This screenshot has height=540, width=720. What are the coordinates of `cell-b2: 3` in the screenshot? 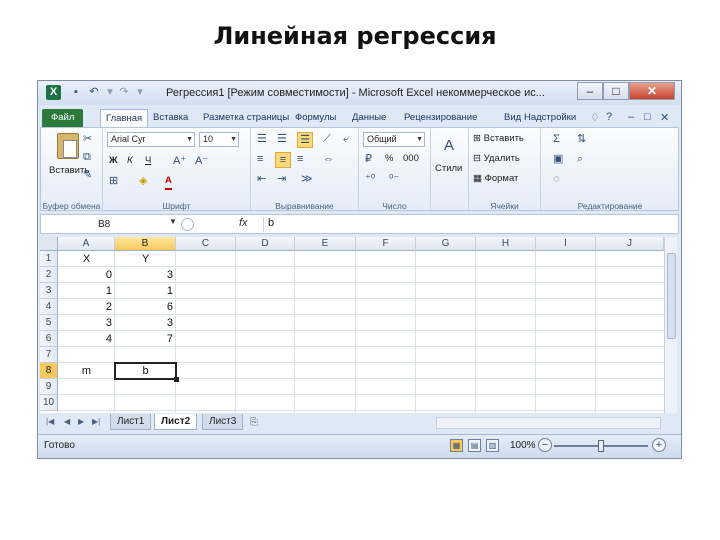 It's located at (145, 275).